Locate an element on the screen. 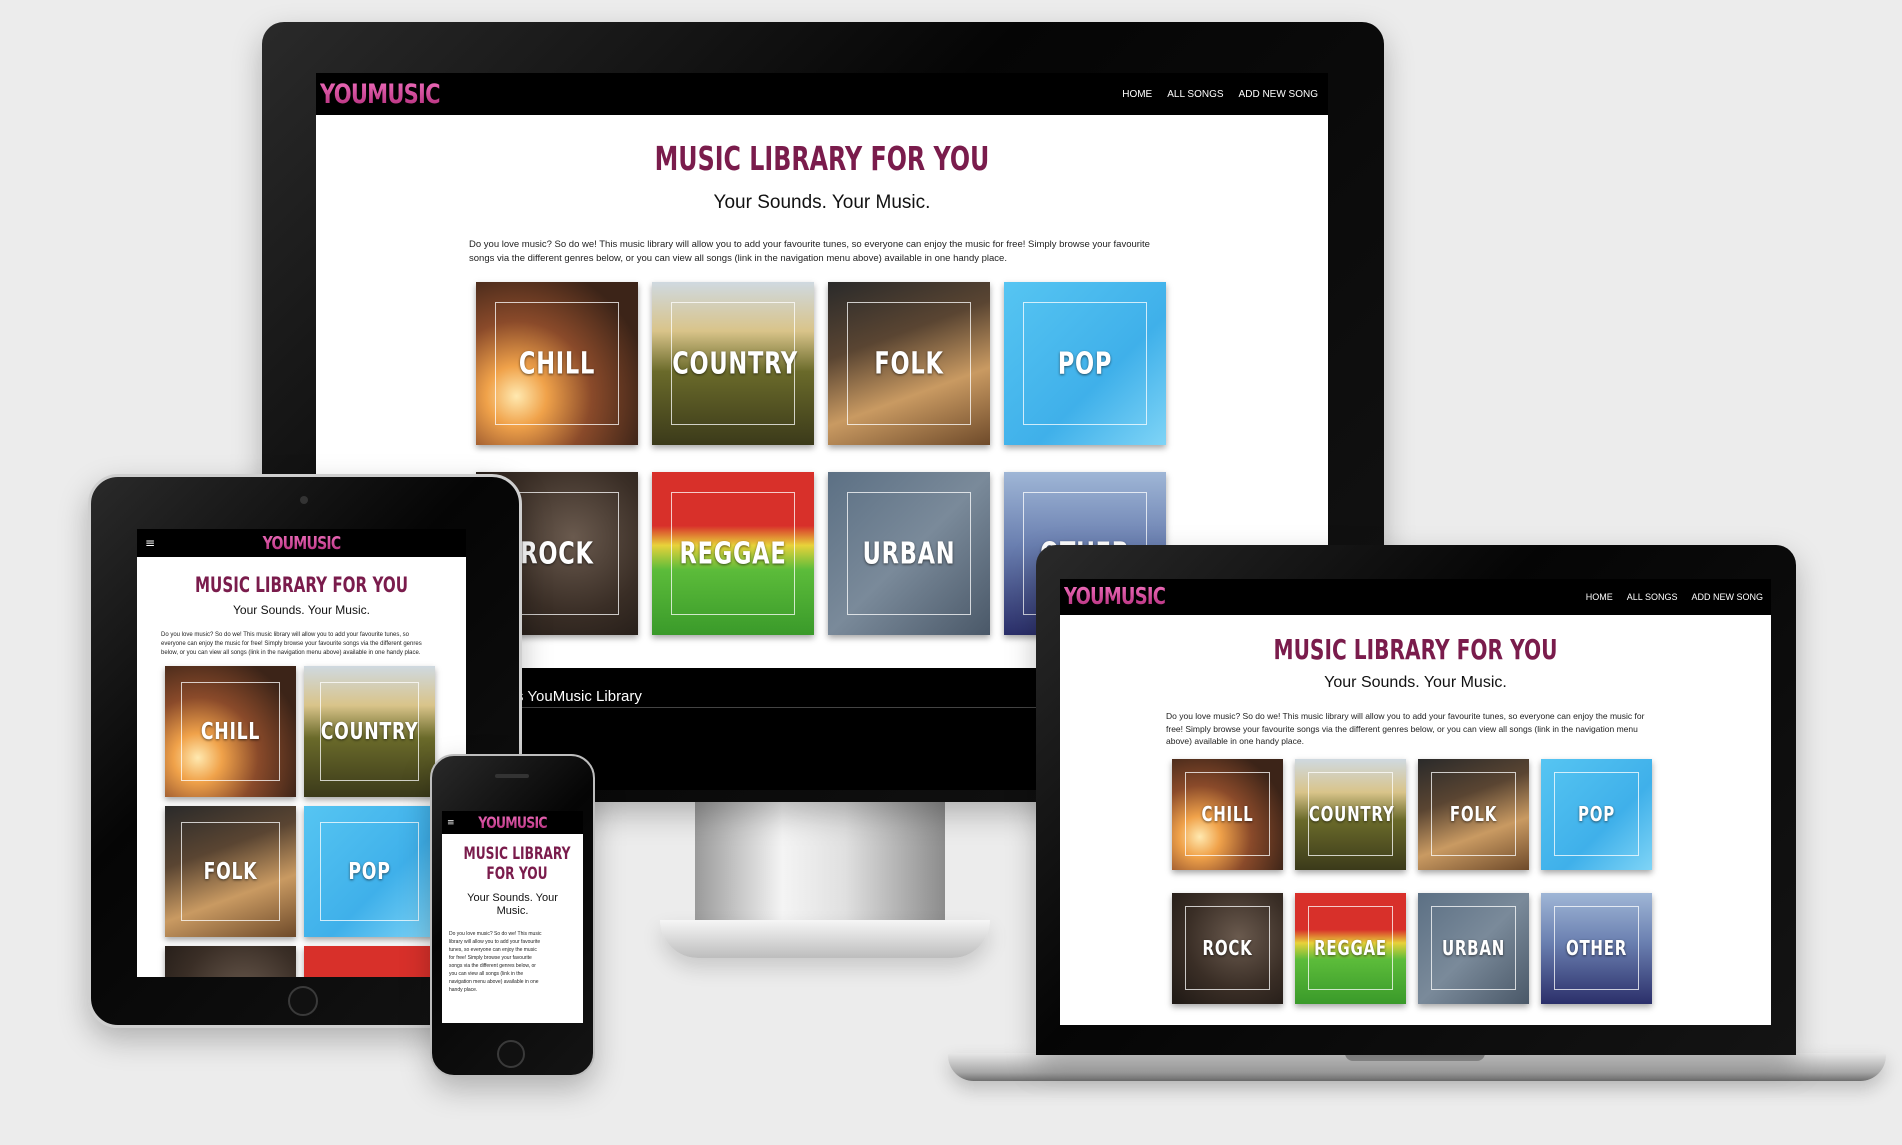 This screenshot has width=1902, height=1145. laptop-page-title: MUSIC LIBRARY FOR YOU is located at coordinates (1415, 649).